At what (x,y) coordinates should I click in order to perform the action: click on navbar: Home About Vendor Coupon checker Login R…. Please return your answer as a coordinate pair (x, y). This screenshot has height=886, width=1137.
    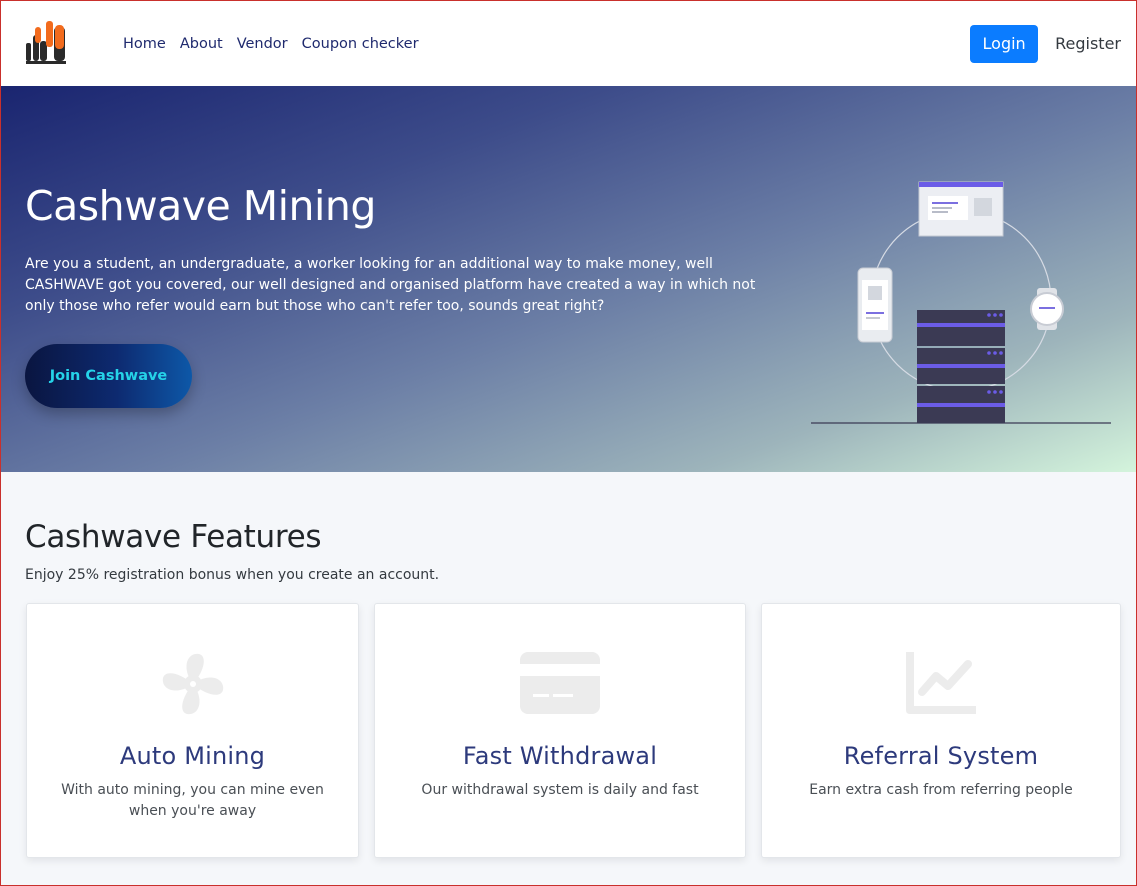
    Looking at the image, I should click on (568, 43).